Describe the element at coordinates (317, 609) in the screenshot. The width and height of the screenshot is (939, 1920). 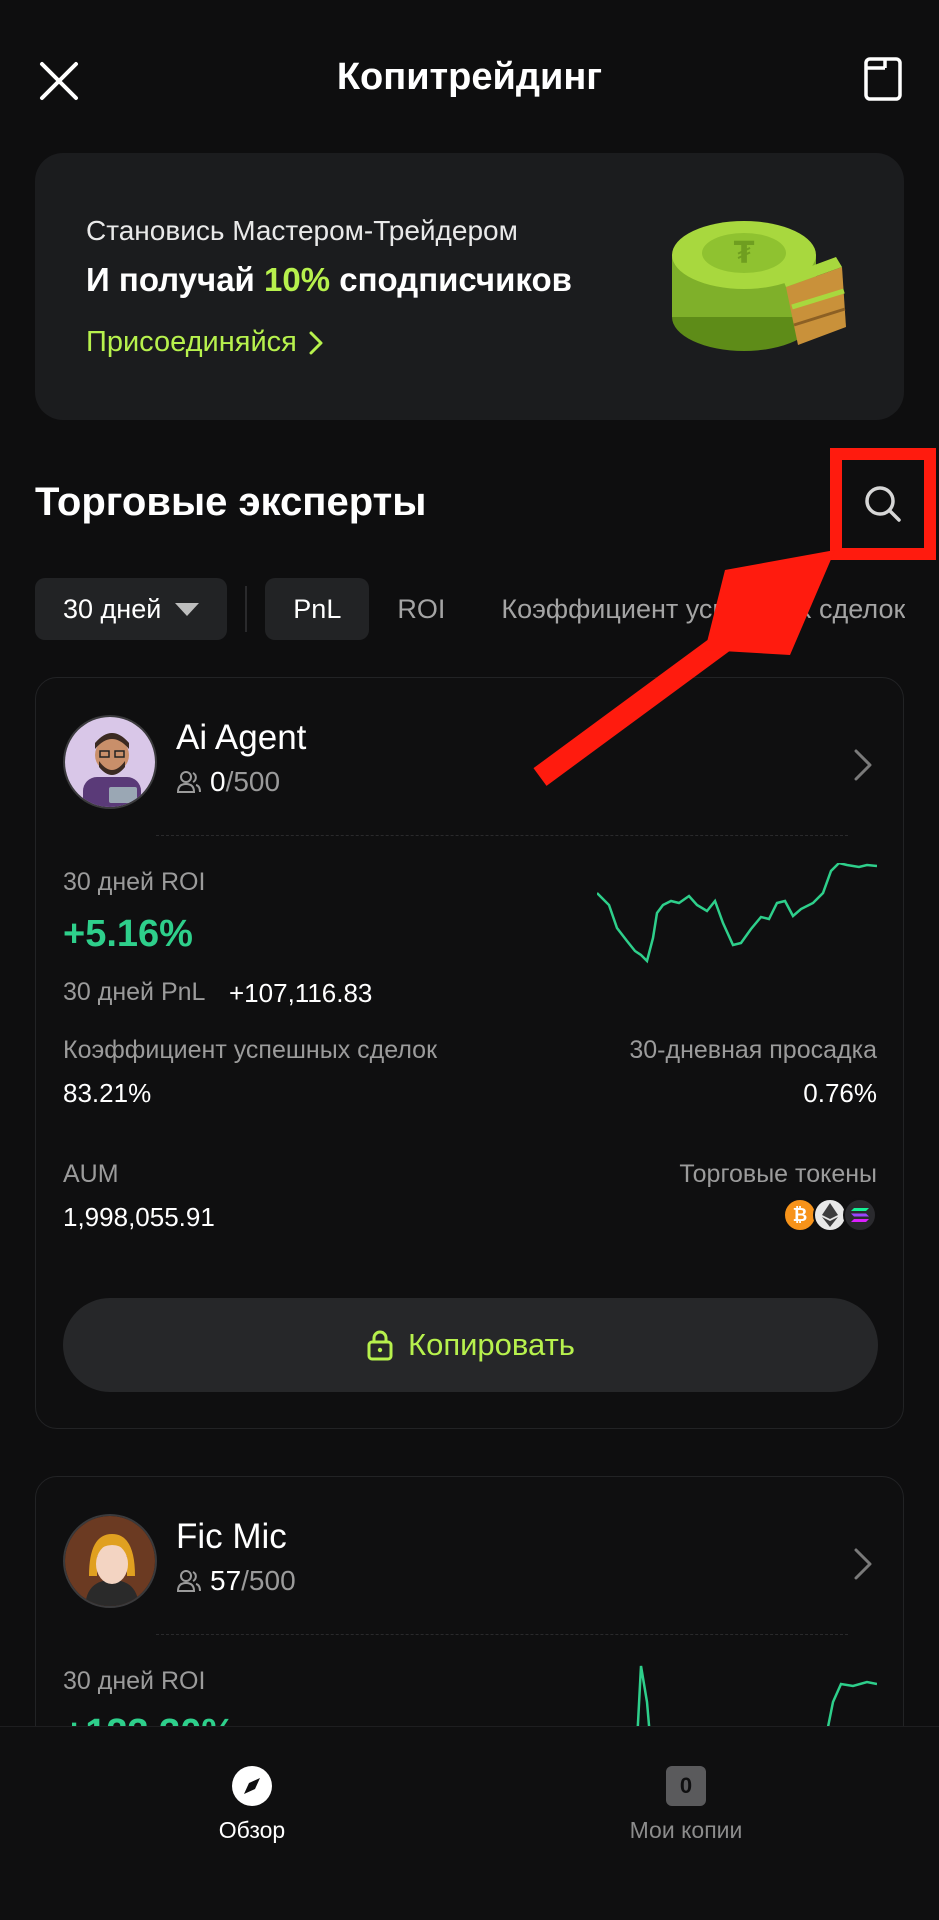
I see `filter-pnl: PnL` at that location.